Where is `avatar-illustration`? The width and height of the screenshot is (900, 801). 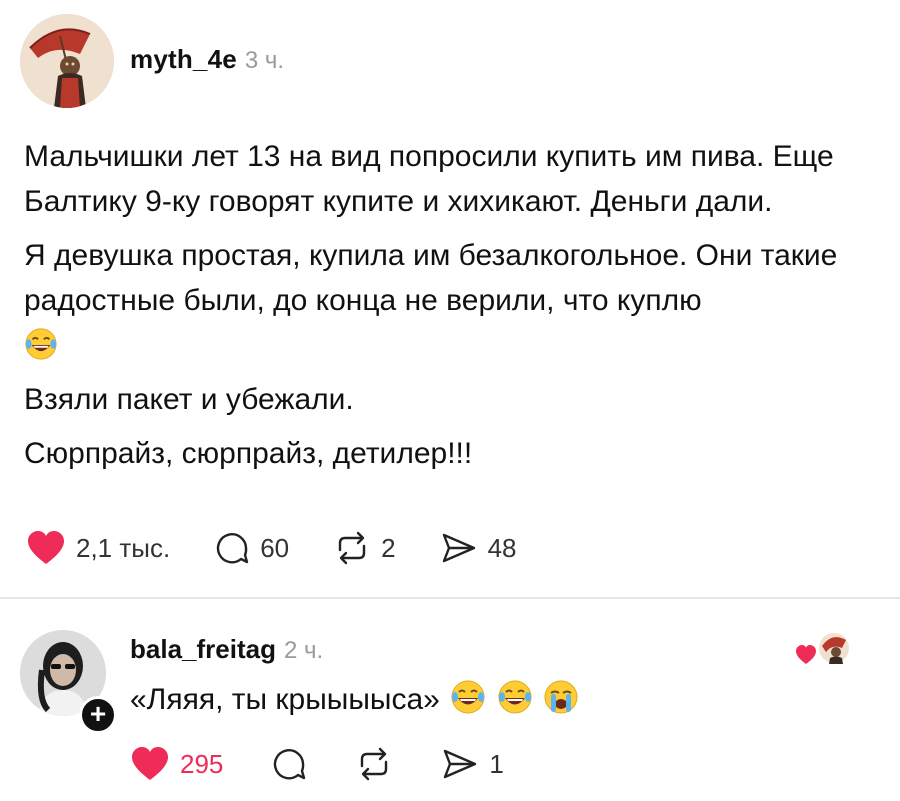 avatar-illustration is located at coordinates (67, 61).